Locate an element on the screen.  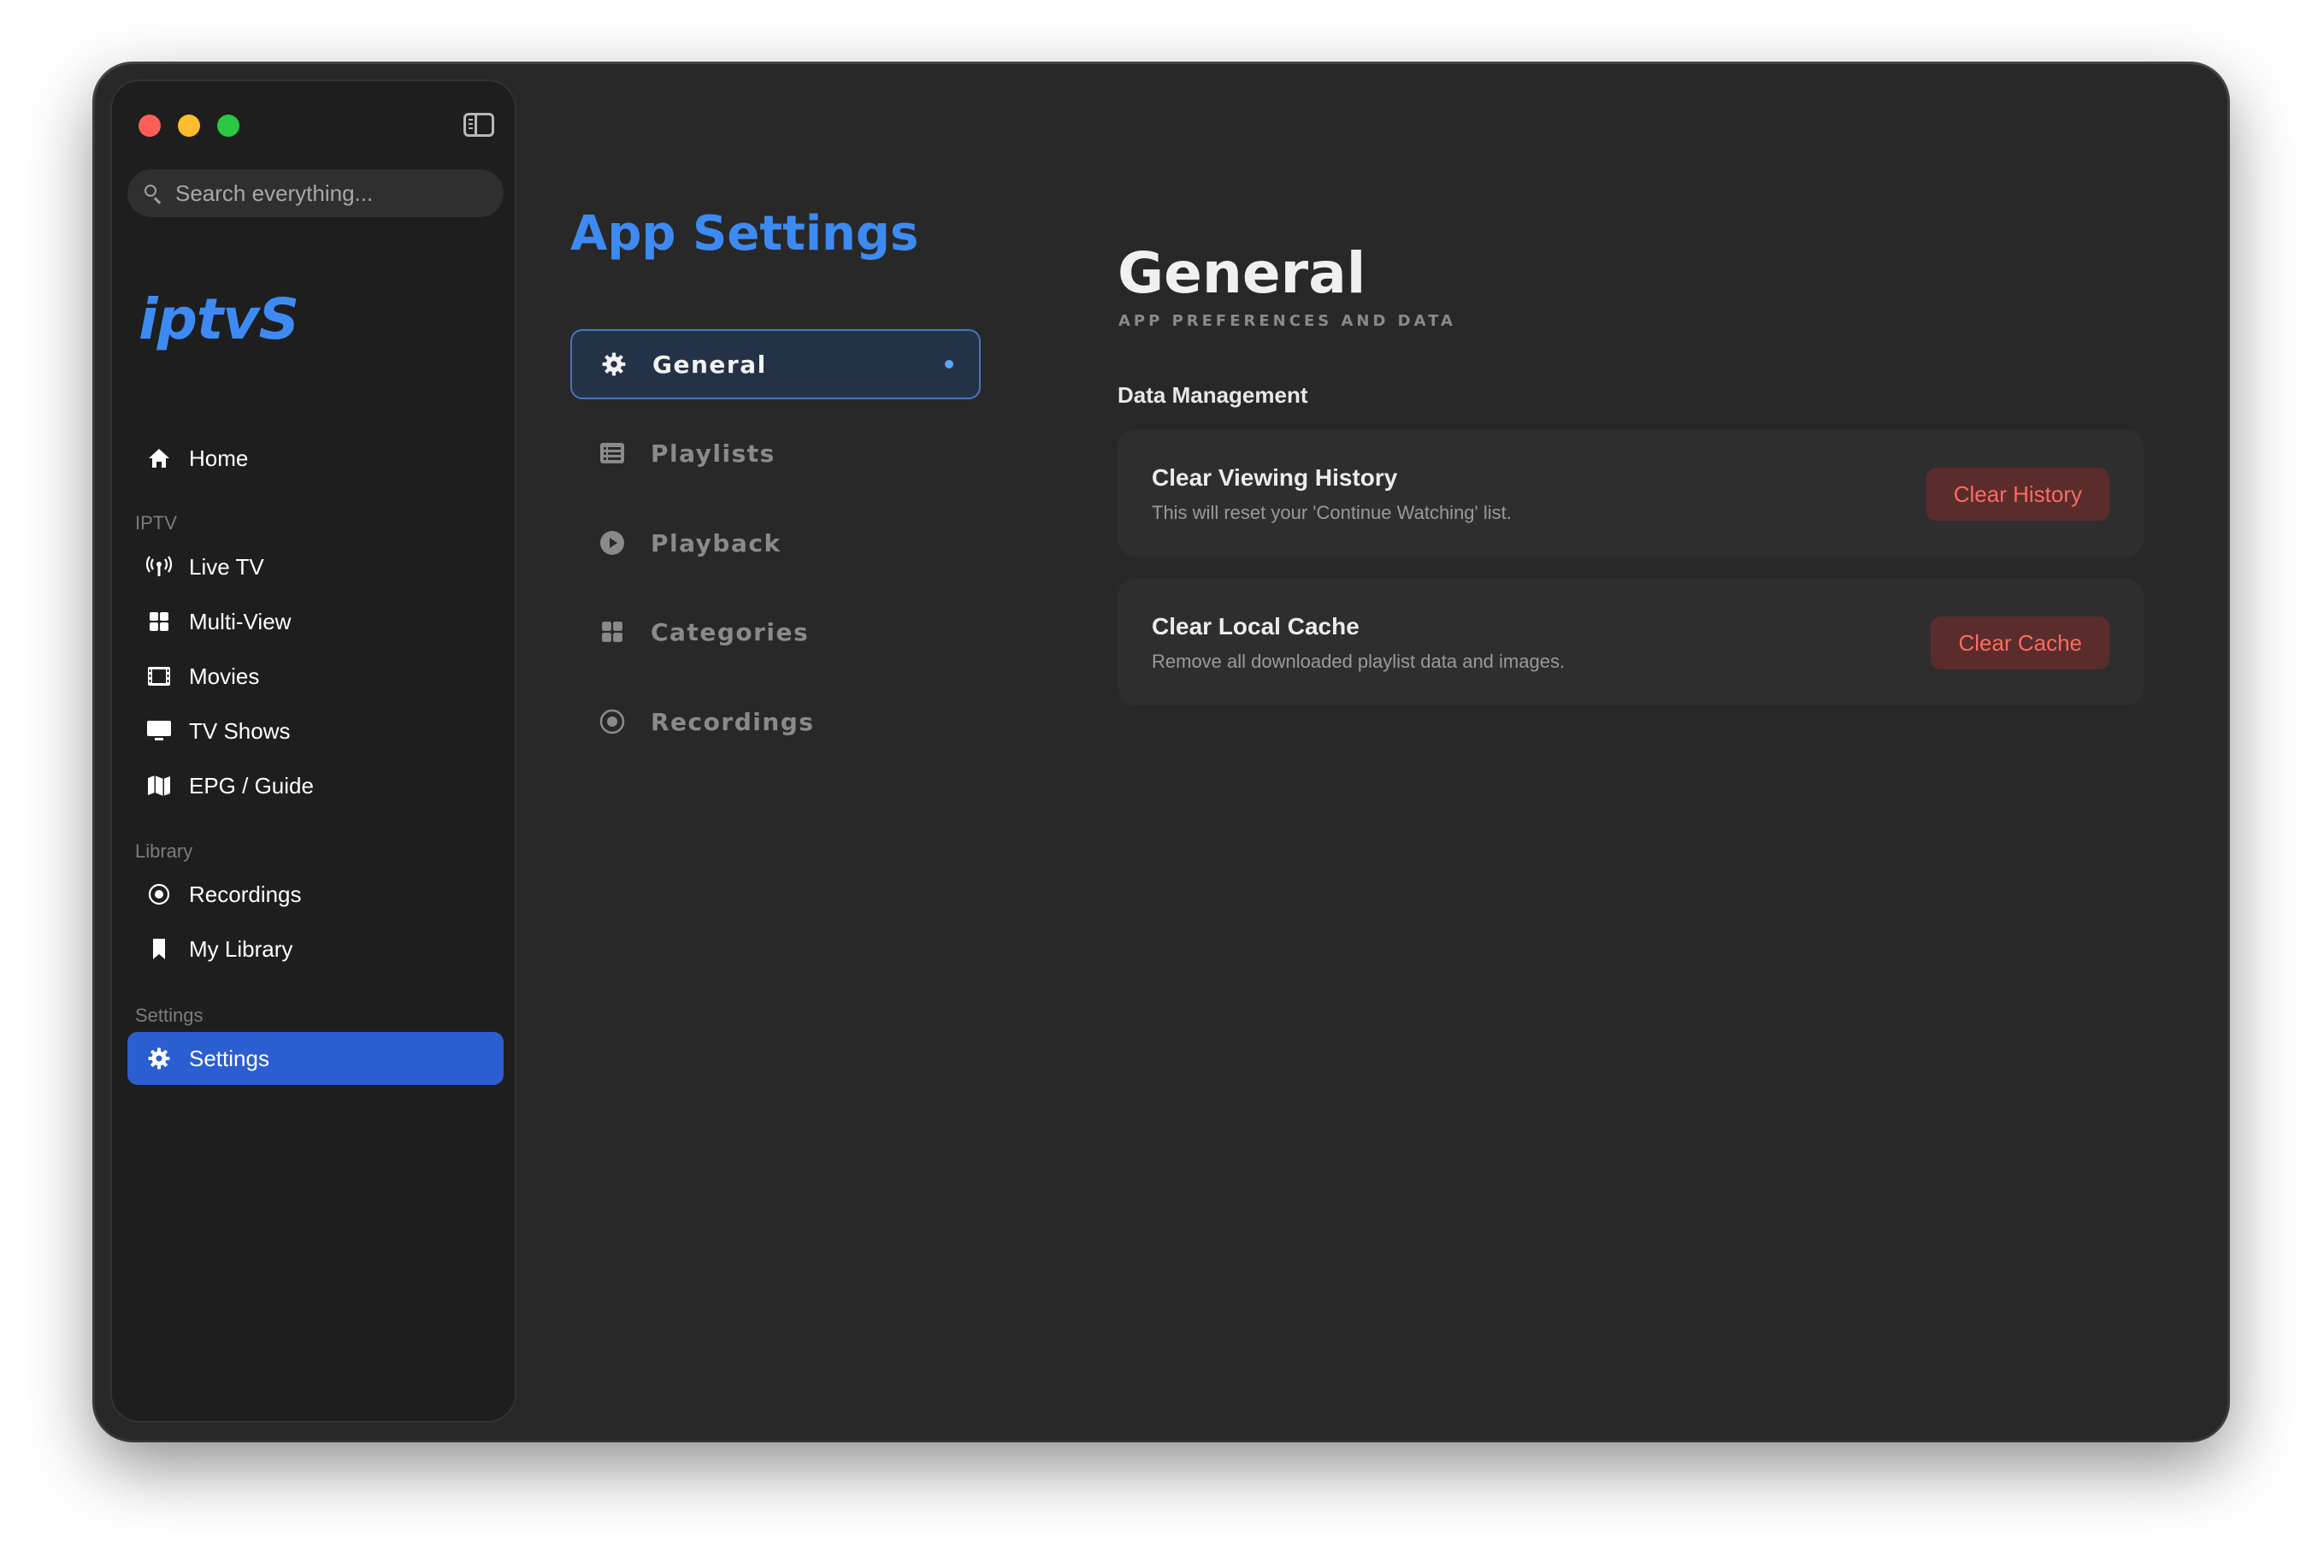
map-icon is located at coordinates (159, 786).